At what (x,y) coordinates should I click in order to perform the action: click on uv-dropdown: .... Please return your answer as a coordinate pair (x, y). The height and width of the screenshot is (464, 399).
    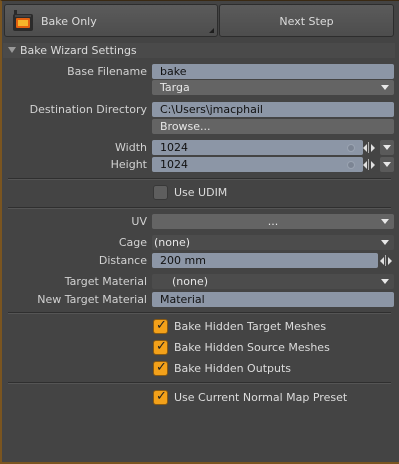
    Looking at the image, I should click on (273, 221).